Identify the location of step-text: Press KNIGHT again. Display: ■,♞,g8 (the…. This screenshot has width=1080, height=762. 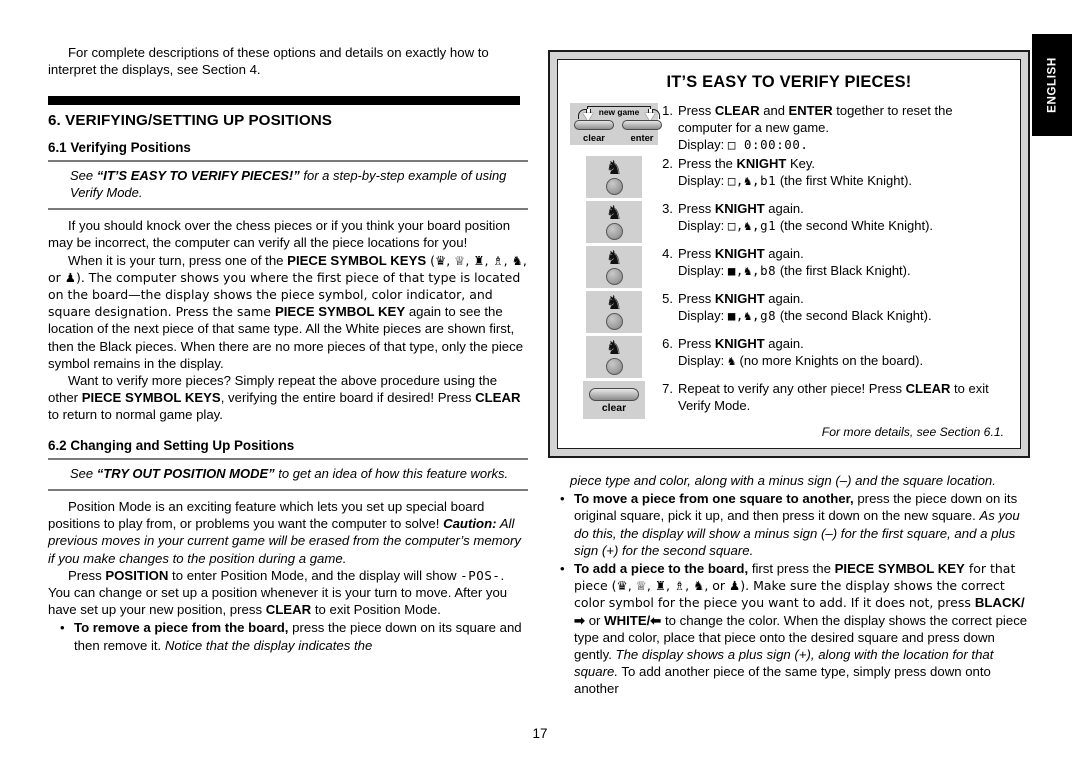
(843, 307).